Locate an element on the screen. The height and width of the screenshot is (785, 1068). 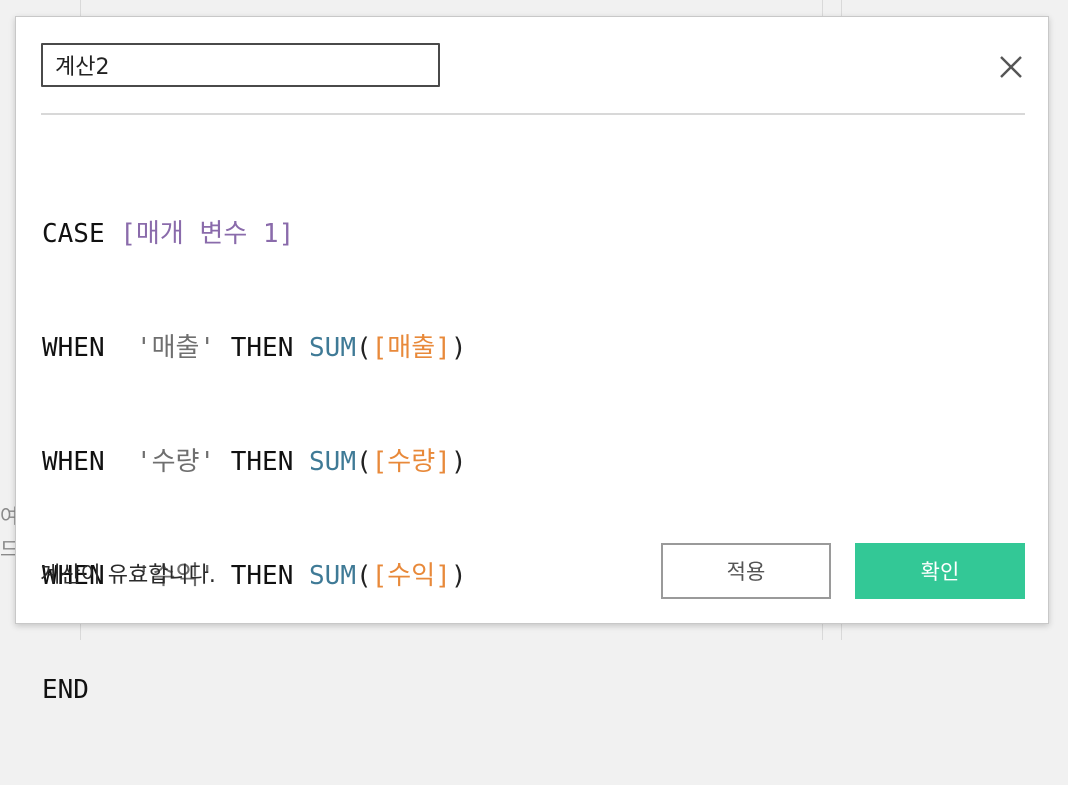
apply-button: 적용 is located at coordinates (746, 571).